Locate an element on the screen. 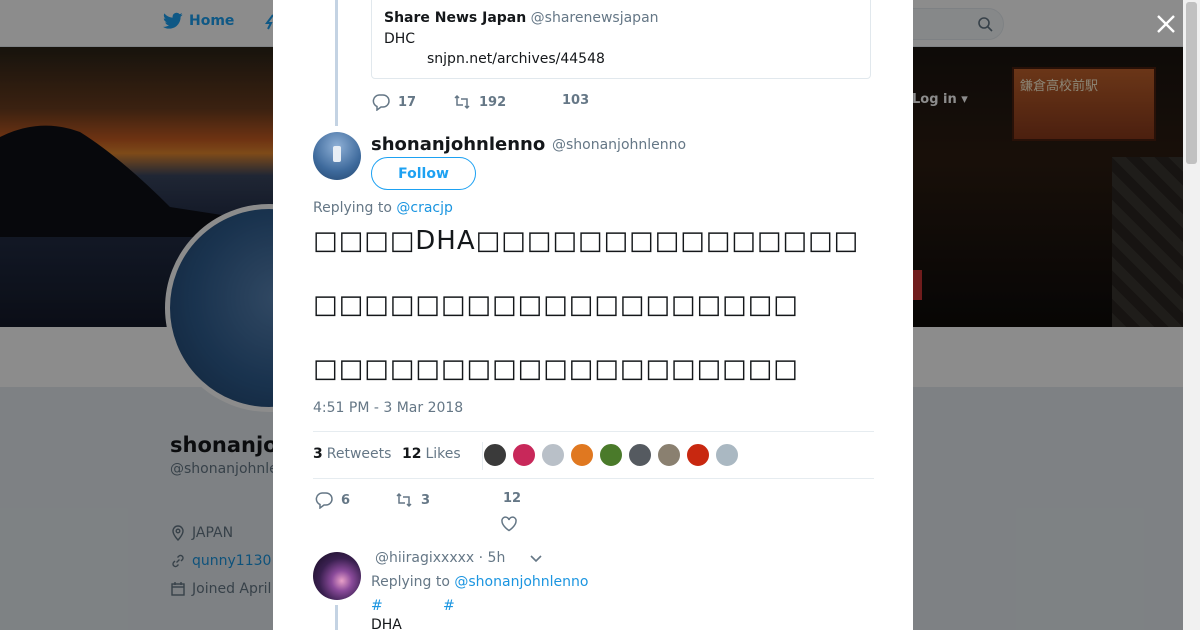 The width and height of the screenshot is (1200, 630). reply-replying-label: Replying to is located at coordinates (410, 582).